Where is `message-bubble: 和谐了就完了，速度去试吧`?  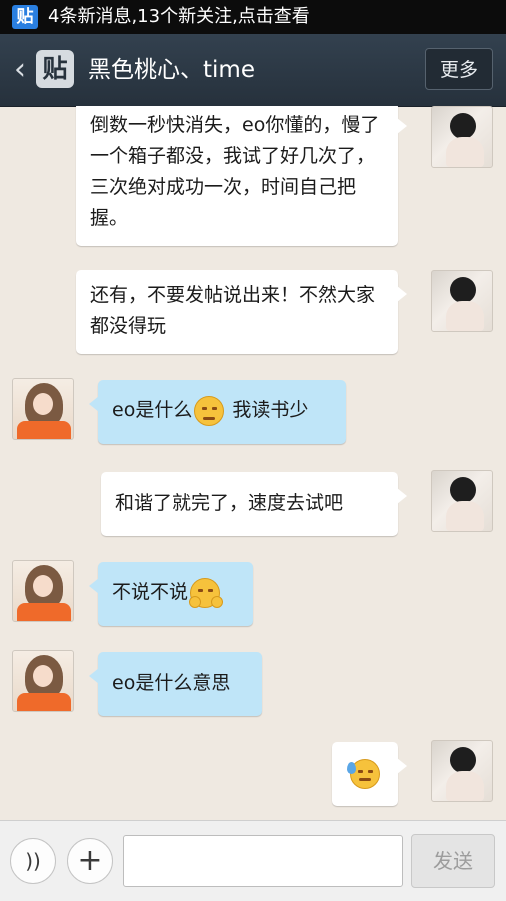
message-bubble: 和谐了就完了，速度去试吧 is located at coordinates (254, 504).